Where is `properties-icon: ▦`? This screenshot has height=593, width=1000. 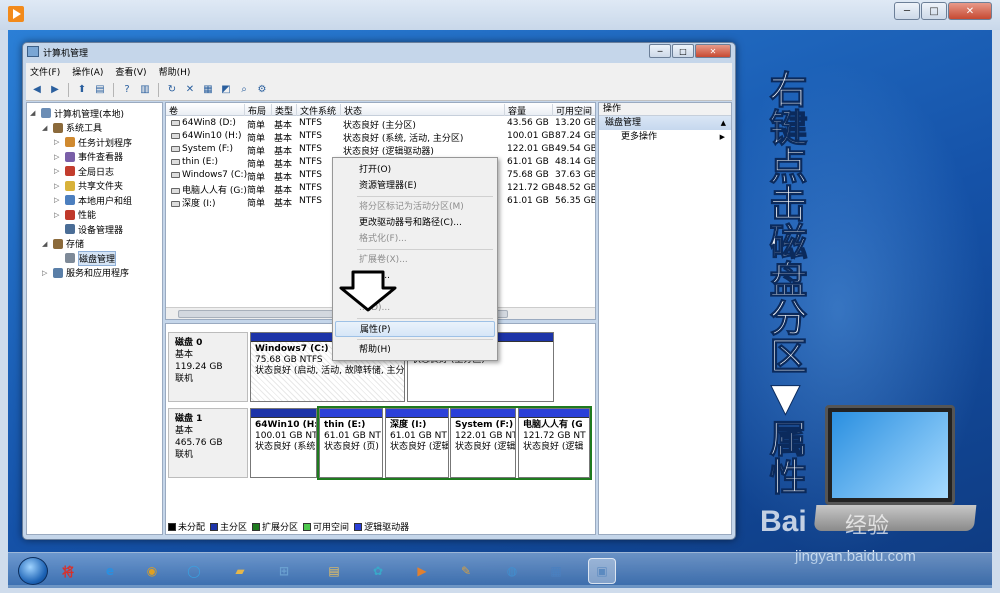
properties-icon: ▦ is located at coordinates (208, 90).